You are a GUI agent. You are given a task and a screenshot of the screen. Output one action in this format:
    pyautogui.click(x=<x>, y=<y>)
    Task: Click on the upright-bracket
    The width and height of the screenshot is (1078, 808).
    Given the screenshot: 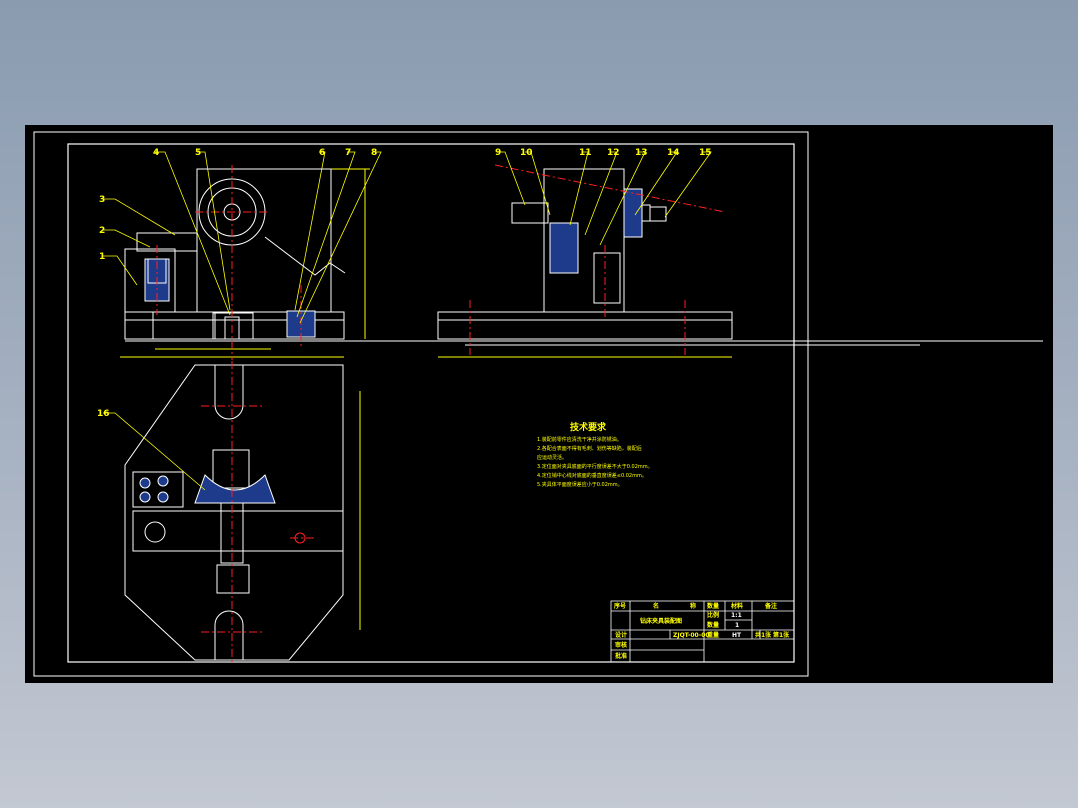 What is the action you would take?
    pyautogui.click(x=264, y=240)
    